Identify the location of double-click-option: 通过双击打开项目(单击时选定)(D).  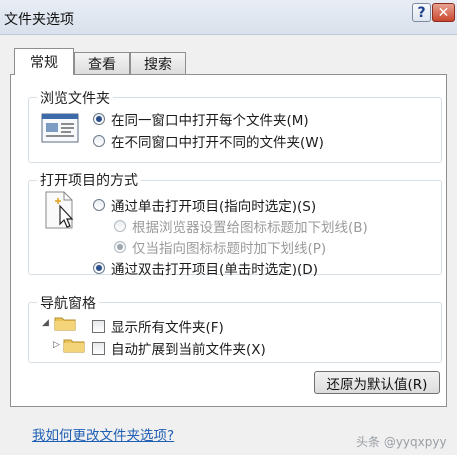
(205, 268).